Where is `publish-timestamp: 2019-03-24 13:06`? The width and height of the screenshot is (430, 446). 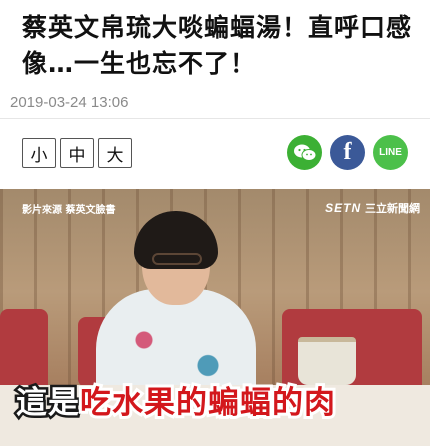
publish-timestamp: 2019-03-24 13:06 is located at coordinates (69, 102).